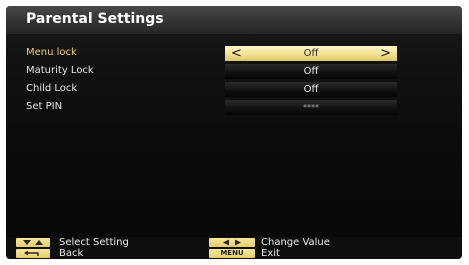 The width and height of the screenshot is (469, 265). Describe the element at coordinates (94, 242) in the screenshot. I see `select-setting-hint: Select Setting` at that location.